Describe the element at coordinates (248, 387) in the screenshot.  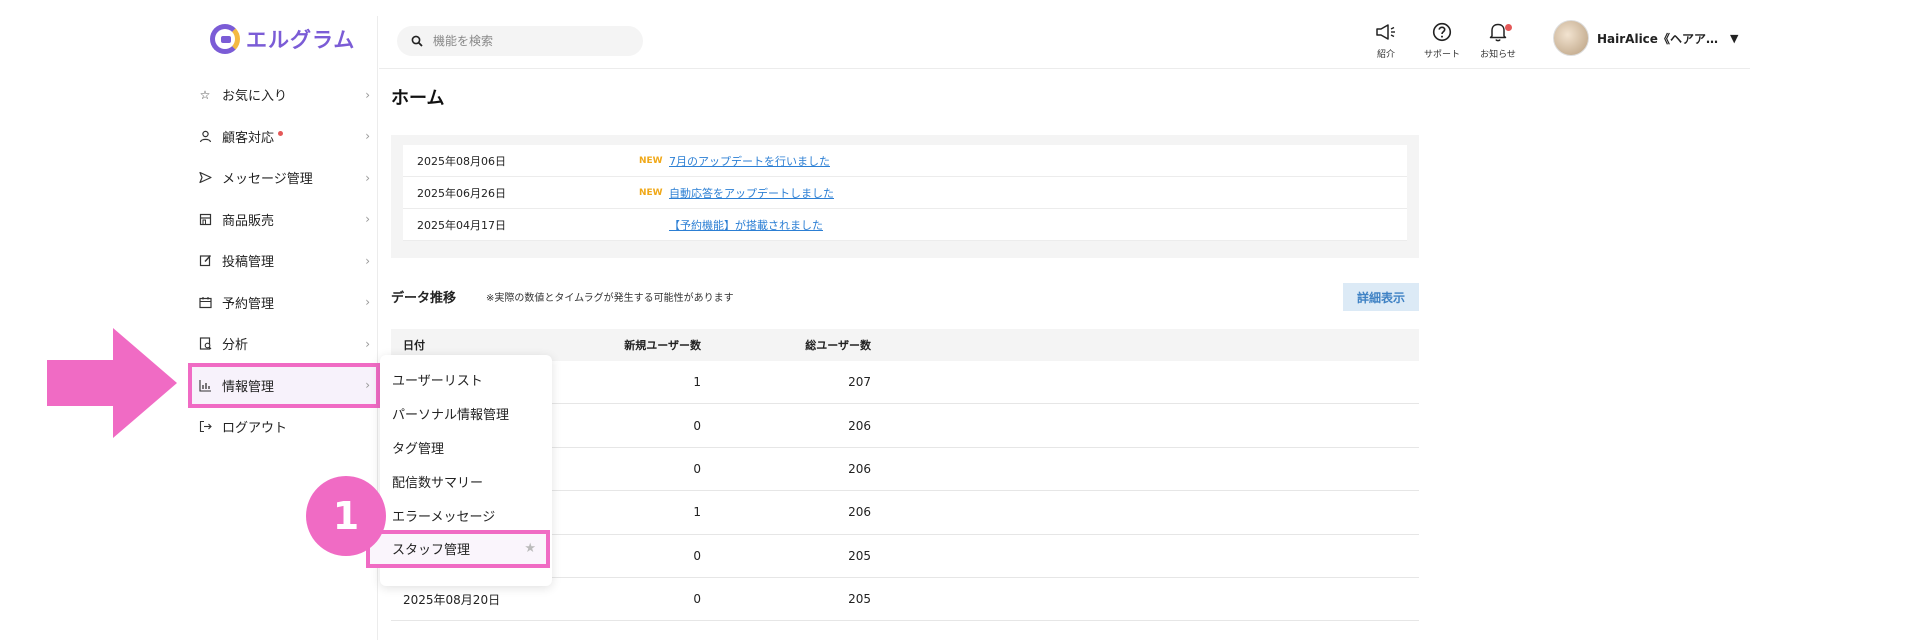
I see `sidebar-item-label: 情報管理` at that location.